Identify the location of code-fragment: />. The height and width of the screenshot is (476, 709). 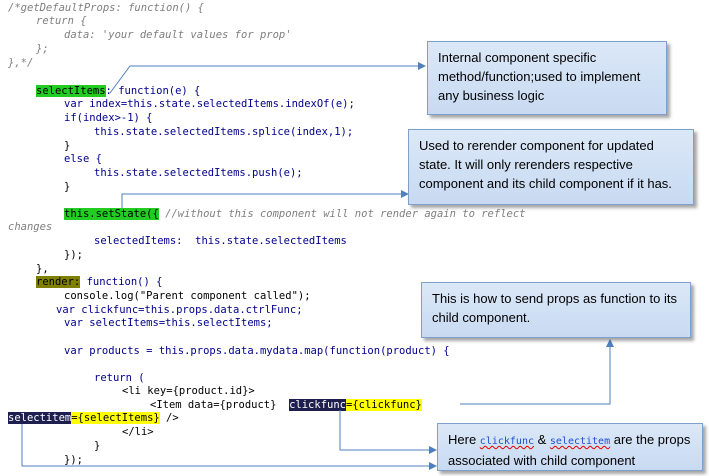
(169, 418).